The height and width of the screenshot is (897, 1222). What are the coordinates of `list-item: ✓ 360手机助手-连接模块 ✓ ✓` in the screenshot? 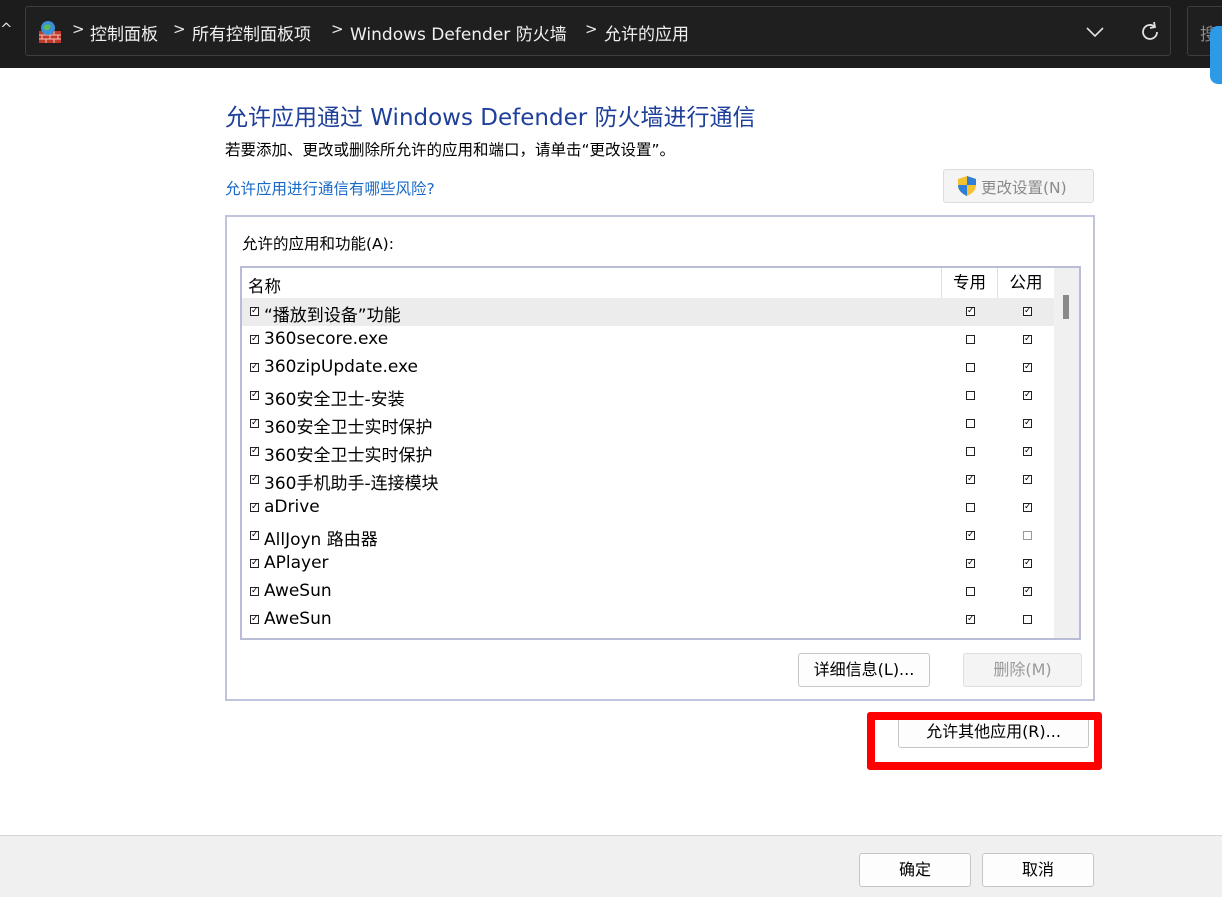 It's located at (648, 480).